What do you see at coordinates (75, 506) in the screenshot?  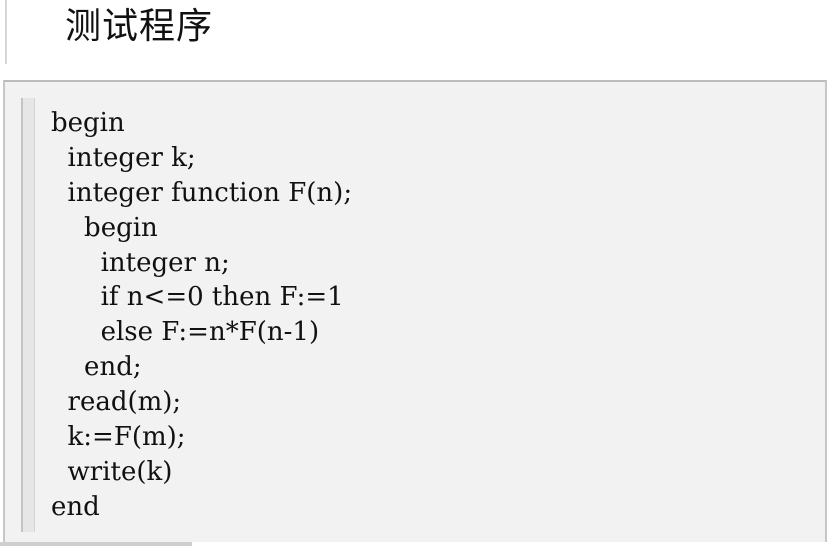 I see `code-line: end` at bounding box center [75, 506].